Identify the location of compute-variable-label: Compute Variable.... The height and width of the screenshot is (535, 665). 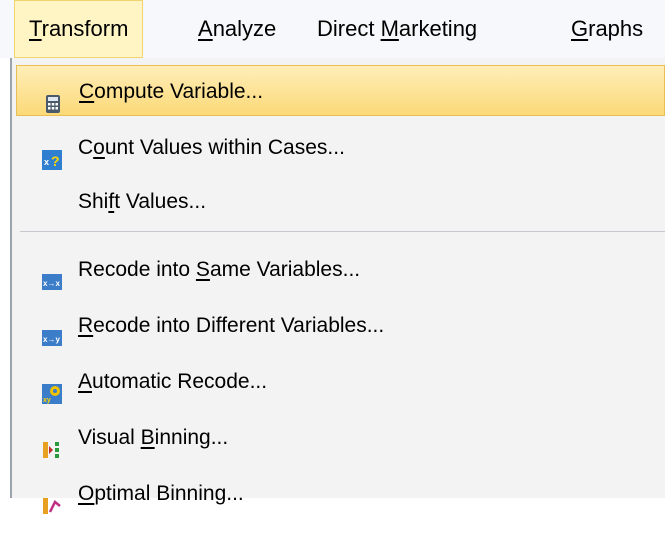
(171, 91).